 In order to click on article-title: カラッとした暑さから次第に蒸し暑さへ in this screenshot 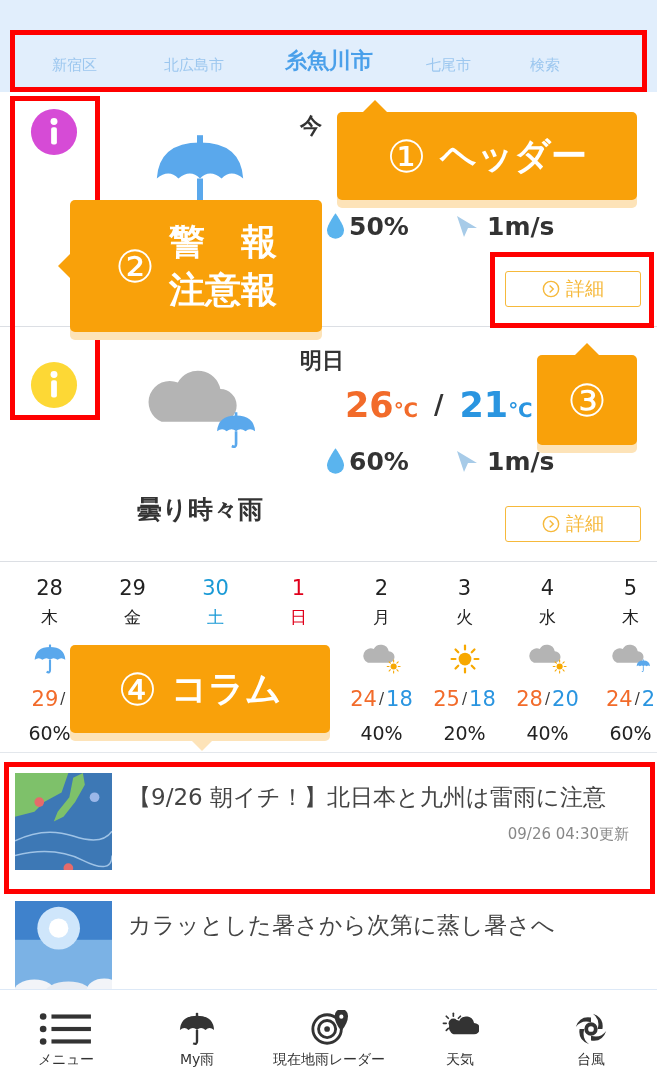, I will do `click(378, 925)`.